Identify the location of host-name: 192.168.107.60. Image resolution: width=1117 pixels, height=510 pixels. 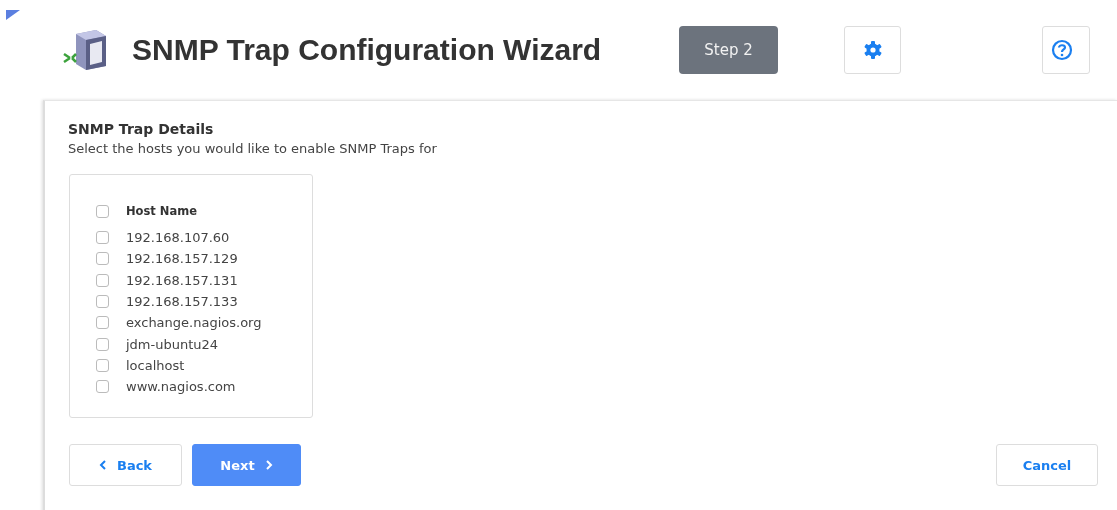
(178, 238).